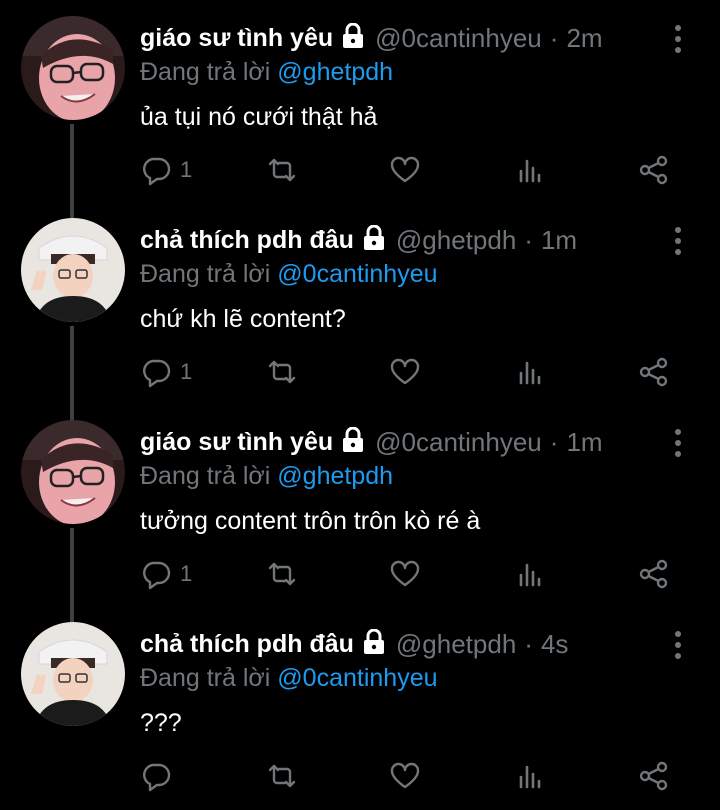 The image size is (720, 810). I want to click on tweet-text: ủa tụi nó cưới thật hả, so click(259, 117).